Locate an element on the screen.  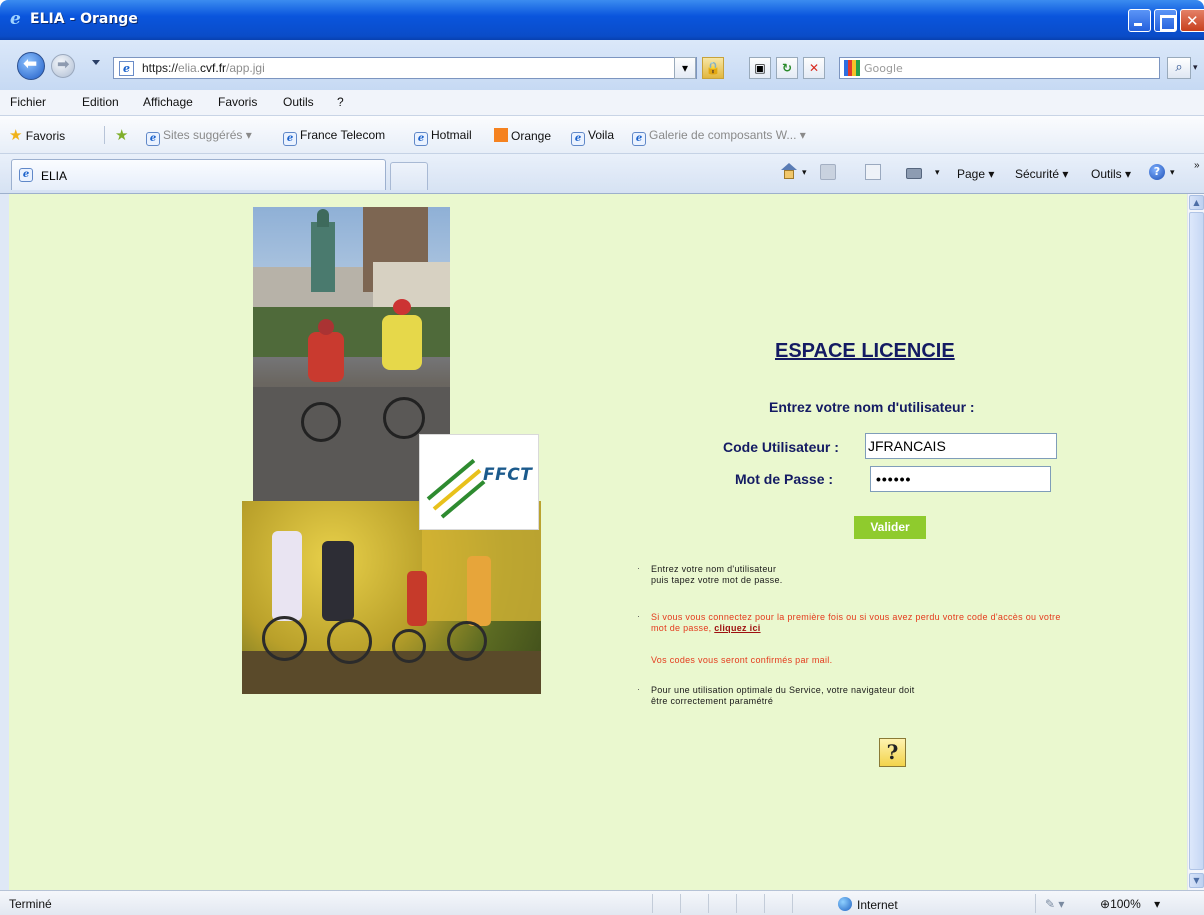
favorites-button: ★ Favoris is located at coordinates (37, 135).